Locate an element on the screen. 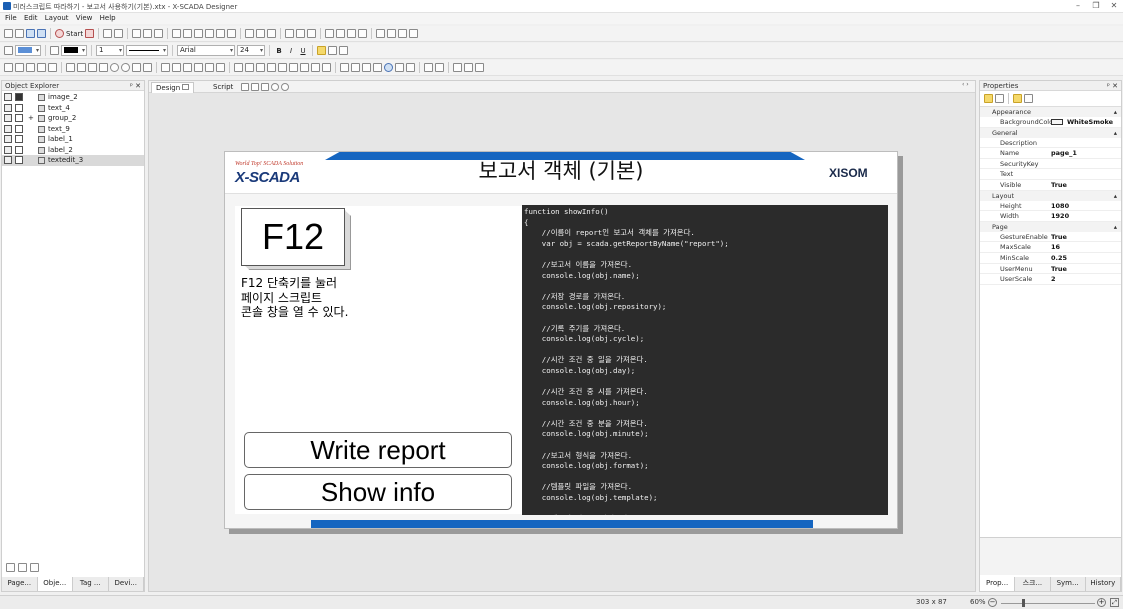 This screenshot has height=609, width=1123. property-row: BackgroundColo WhiteSmoke is located at coordinates (1050, 122).